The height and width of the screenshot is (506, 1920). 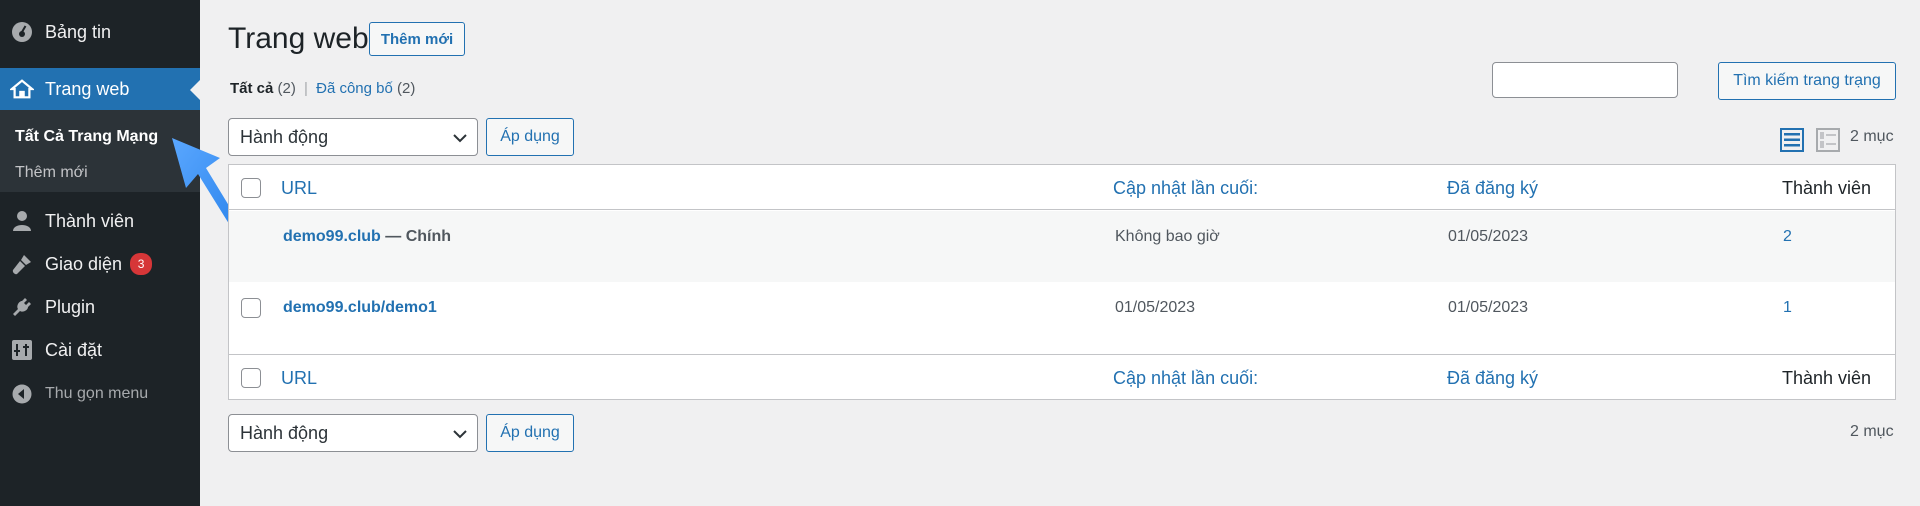 What do you see at coordinates (1807, 81) in the screenshot?
I see `search-sites-button: Tìm kiếm trang trạng` at bounding box center [1807, 81].